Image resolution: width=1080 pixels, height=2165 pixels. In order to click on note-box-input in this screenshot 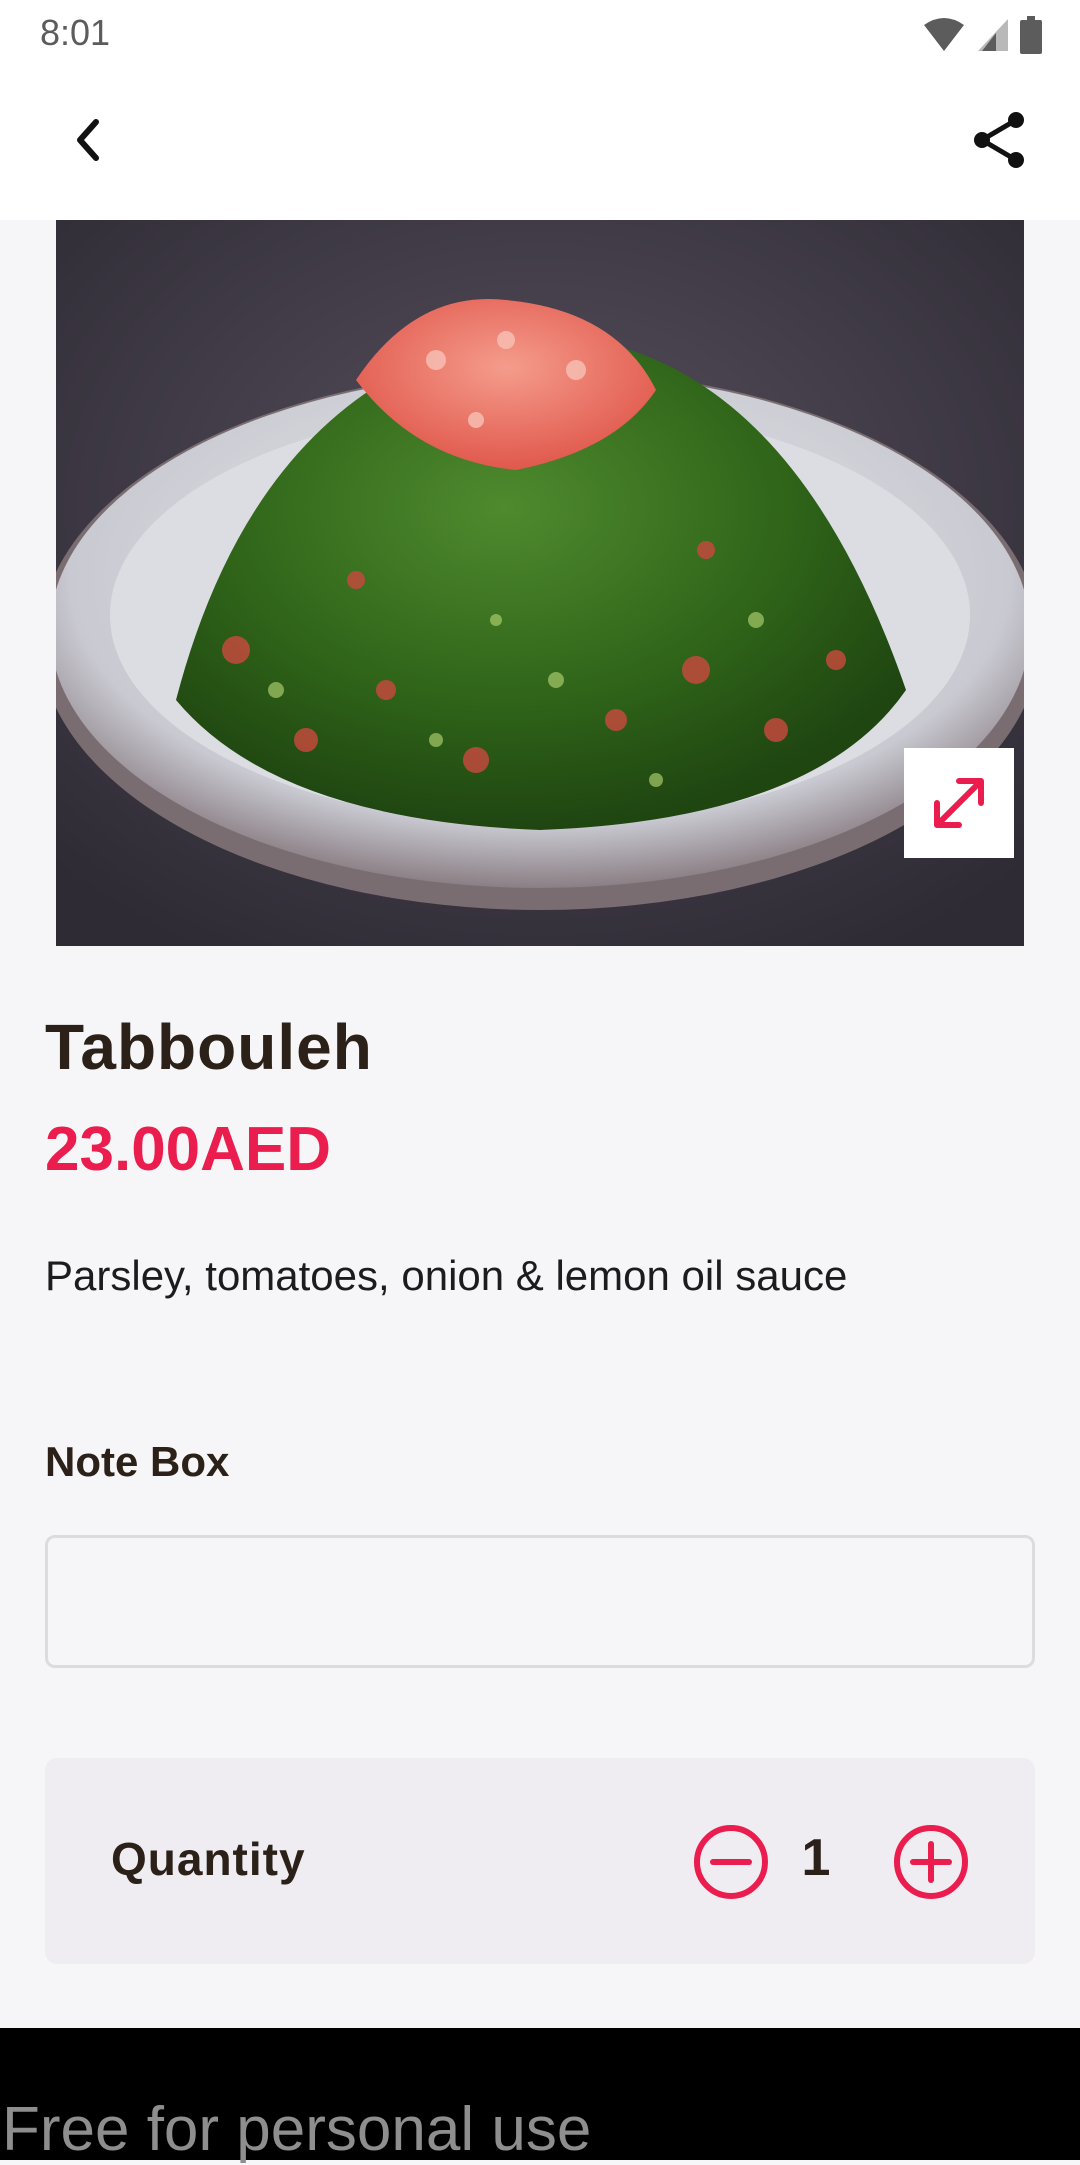, I will do `click(540, 1601)`.